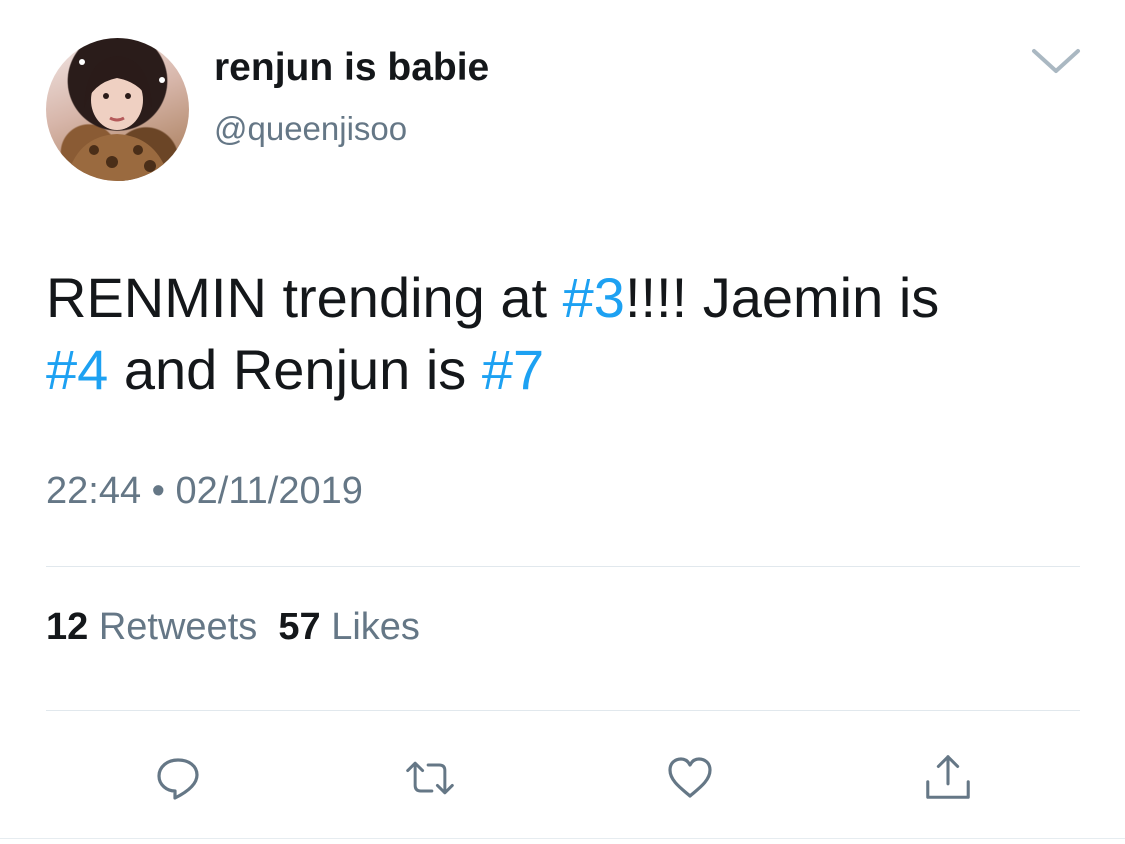 The image size is (1125, 844). Describe the element at coordinates (594, 297) in the screenshot. I see `hashtag-link: #3` at that location.